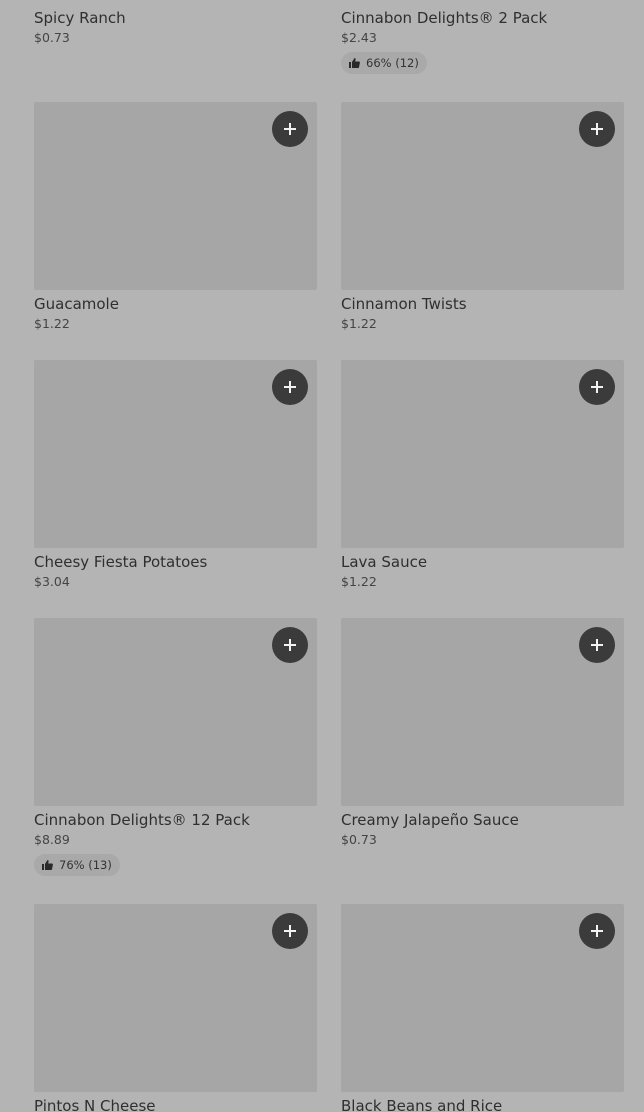 This screenshot has height=1112, width=644. What do you see at coordinates (359, 37) in the screenshot?
I see `item-price: $2.43` at bounding box center [359, 37].